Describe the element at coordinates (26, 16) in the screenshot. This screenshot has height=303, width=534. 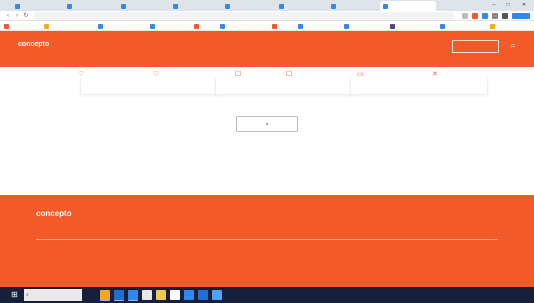
I see `reload-icon: ↻` at that location.